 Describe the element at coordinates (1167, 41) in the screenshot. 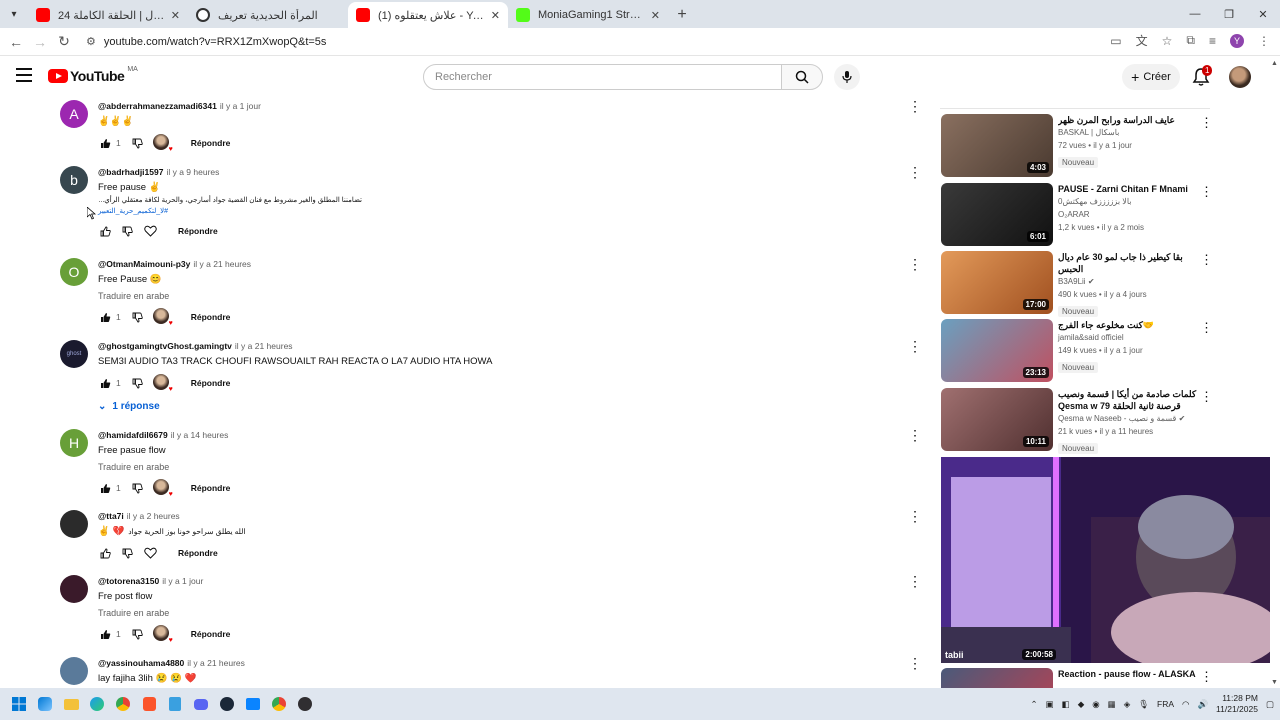

I see `bookmark-star-icon: ☆` at that location.